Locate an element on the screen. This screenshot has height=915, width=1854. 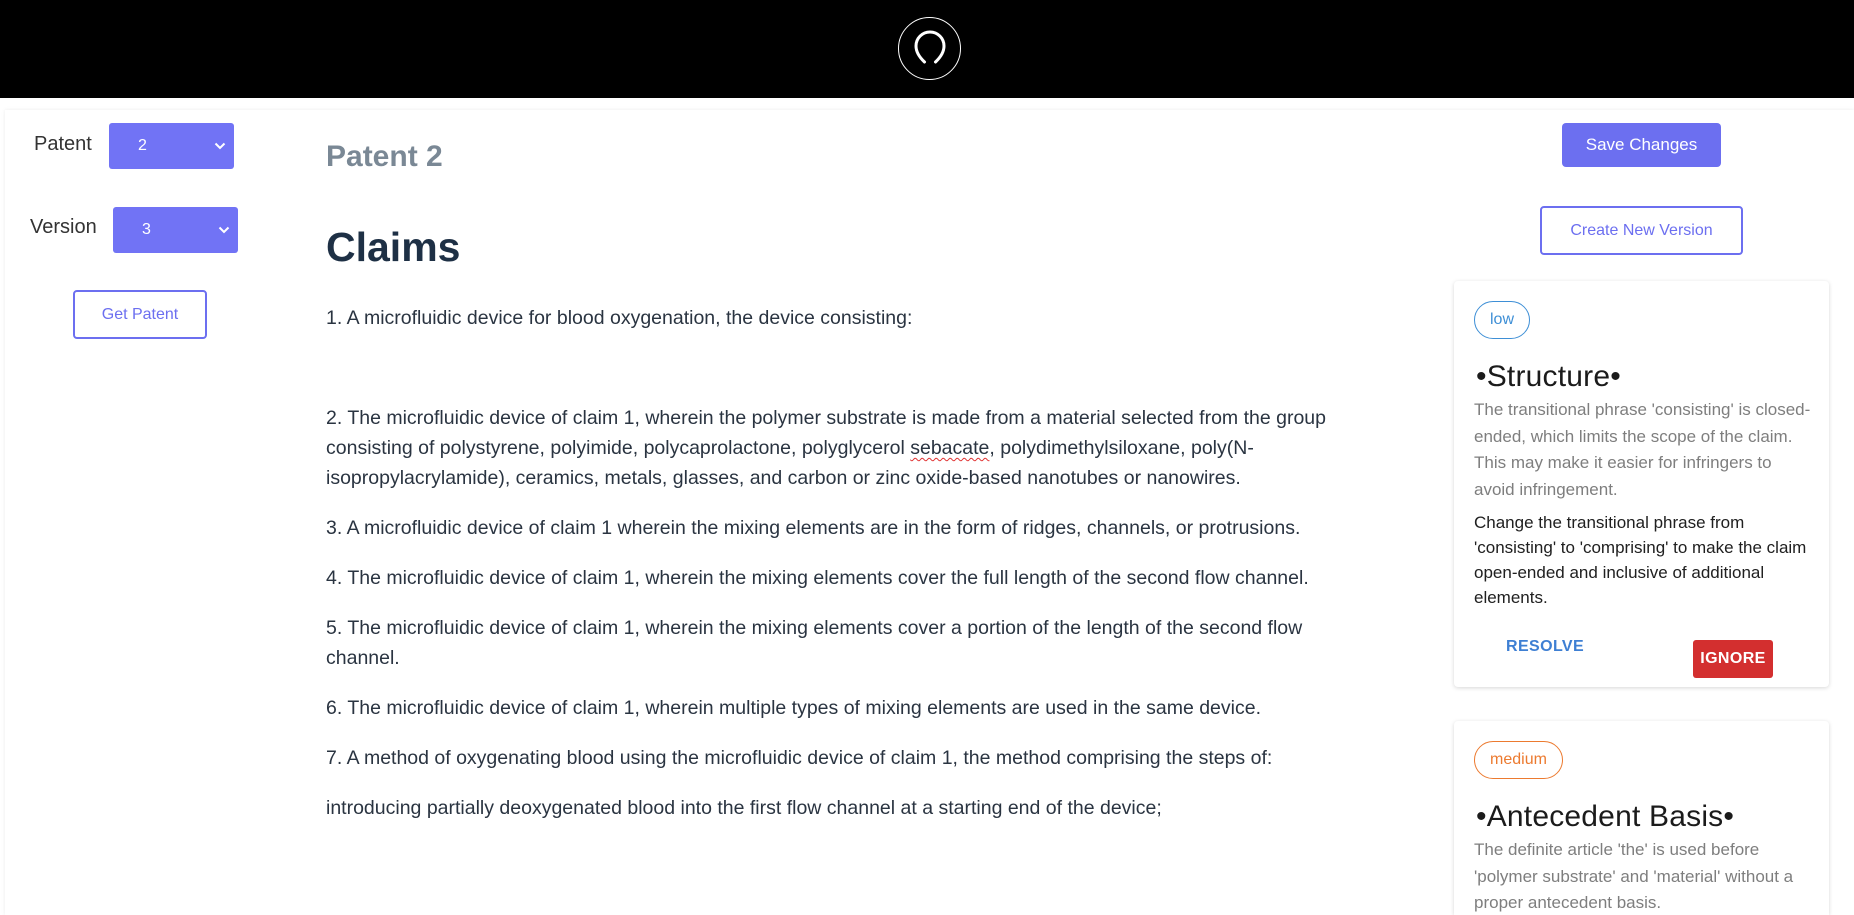
create-new-version-button: Create New Version is located at coordinates (1641, 230).